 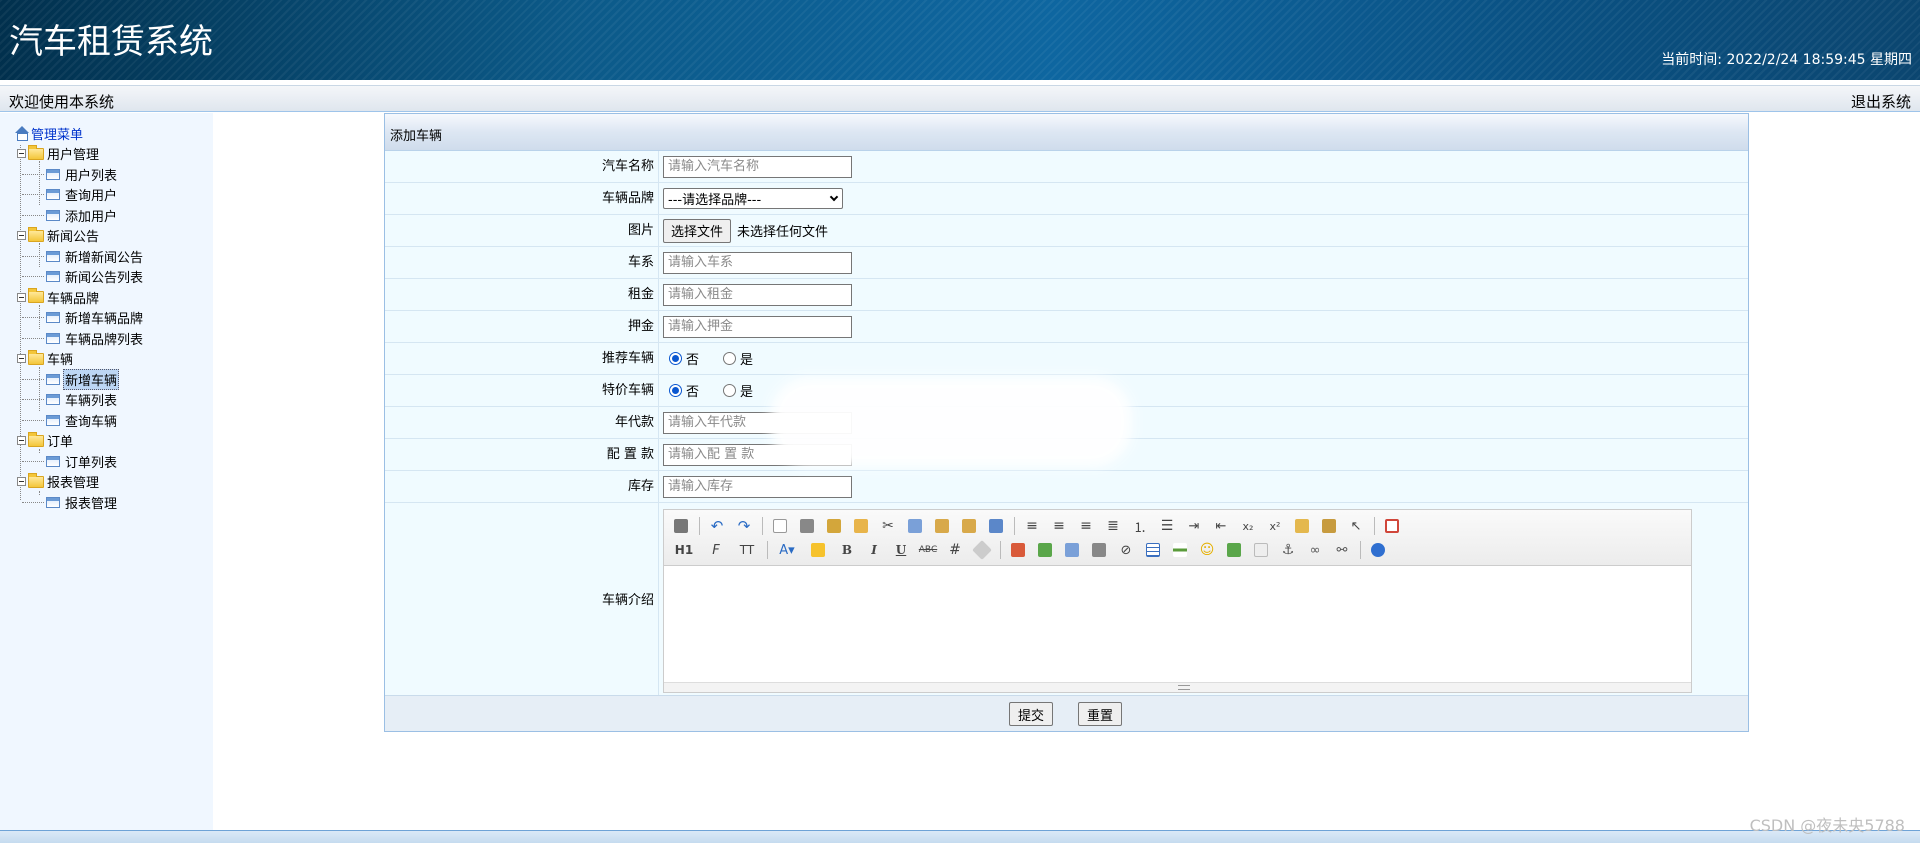 What do you see at coordinates (104, 256) in the screenshot?
I see `menu-item-label: 新增新闻公告` at bounding box center [104, 256].